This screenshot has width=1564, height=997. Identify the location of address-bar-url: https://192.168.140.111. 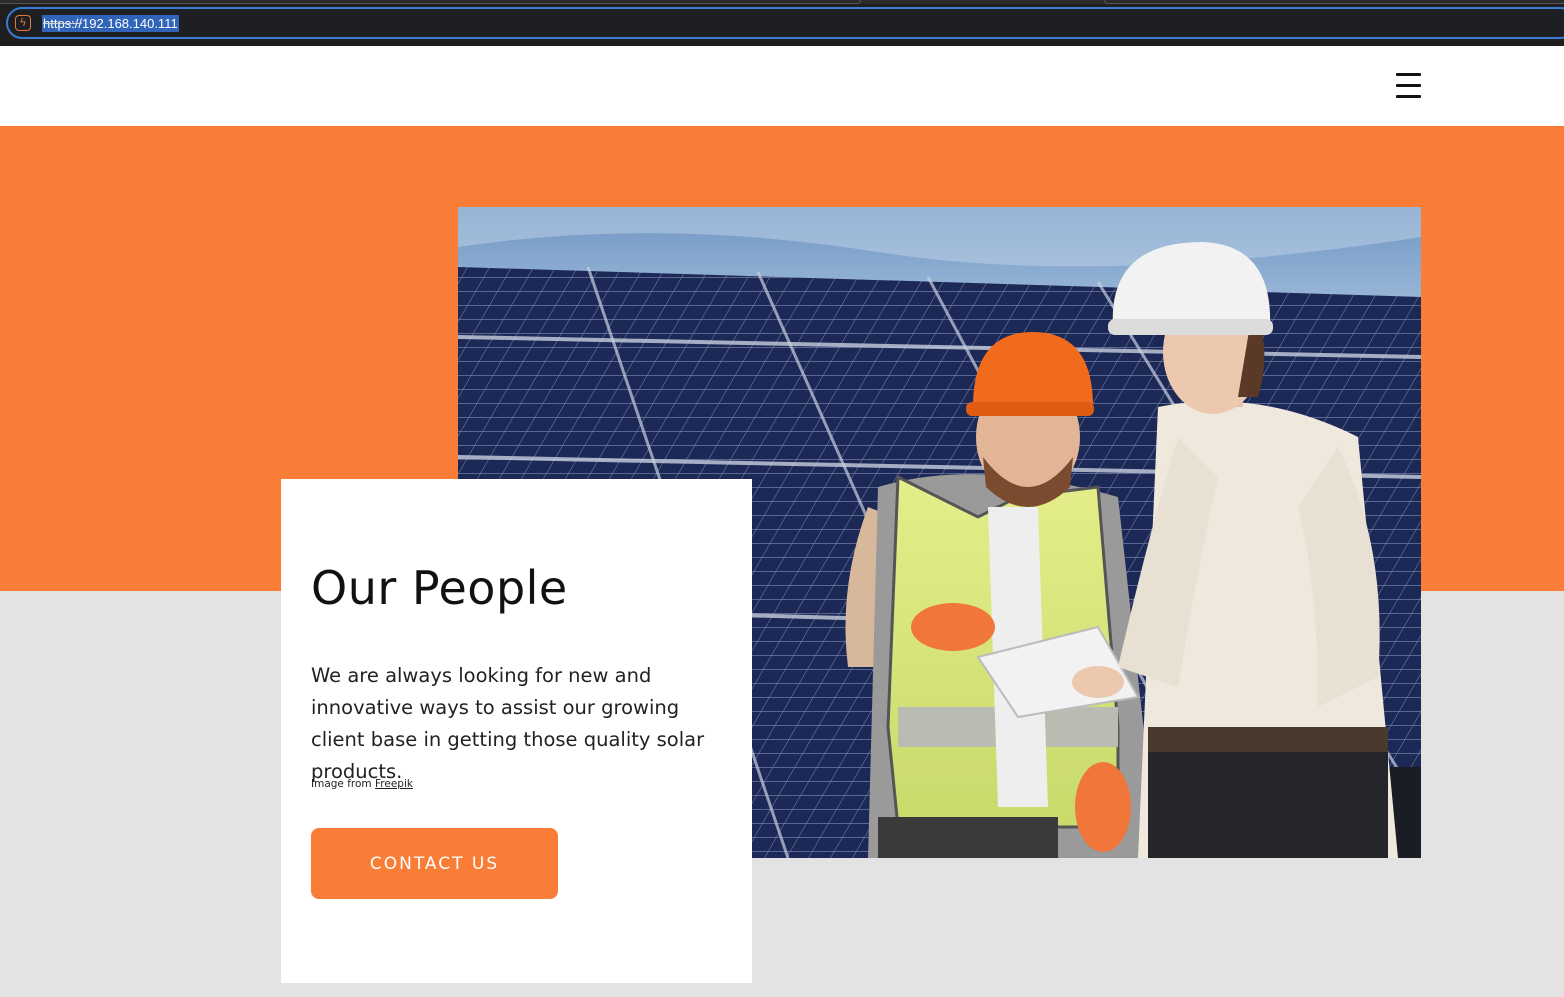
(110, 23).